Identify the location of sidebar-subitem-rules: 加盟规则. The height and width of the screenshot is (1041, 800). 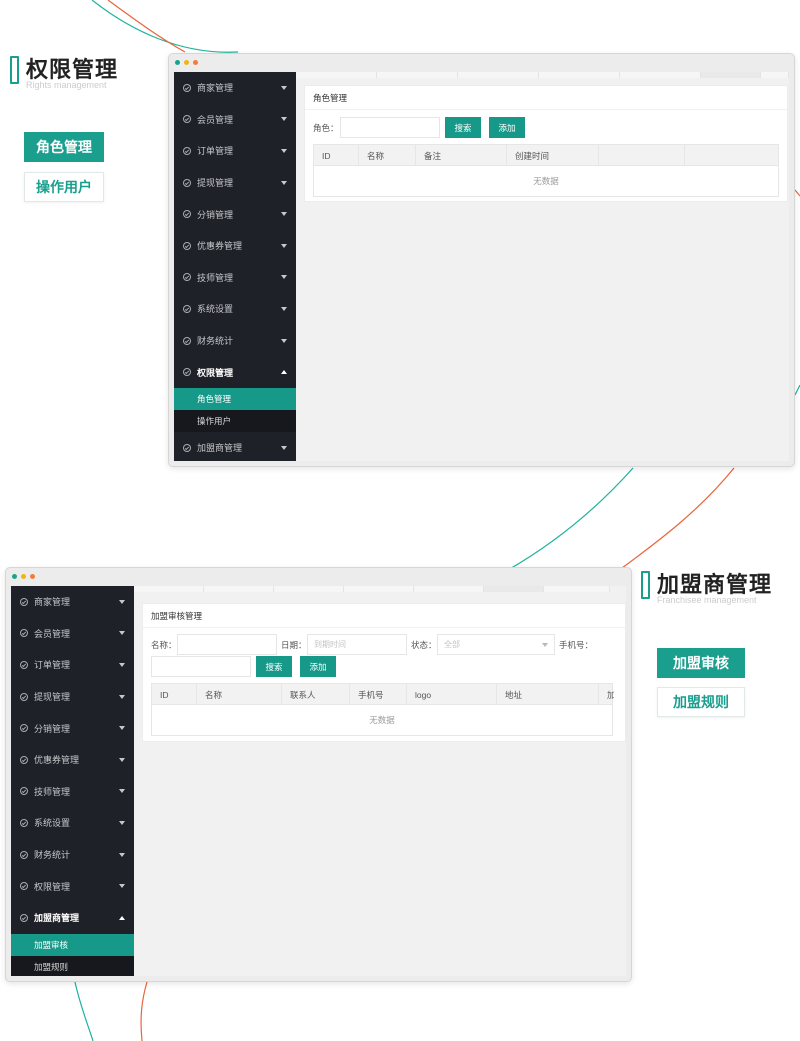
(72, 965).